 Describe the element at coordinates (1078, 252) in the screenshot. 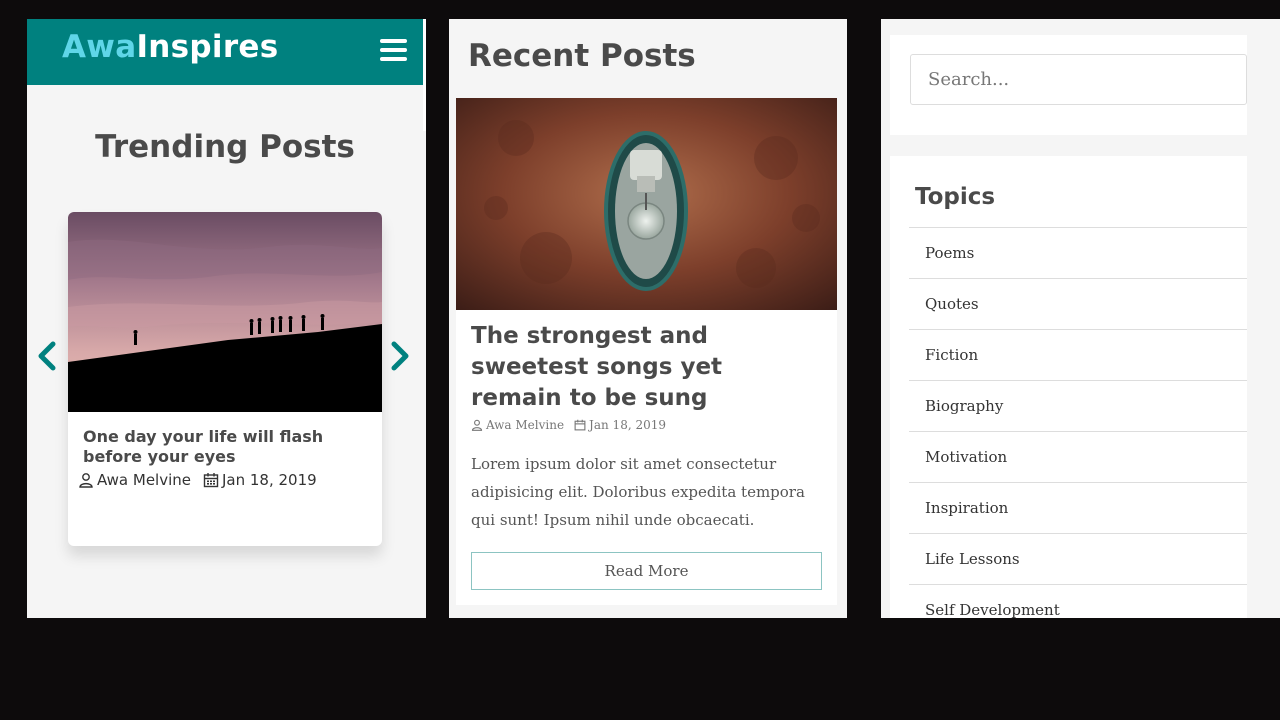

I see `topic-item-poems: Poems` at that location.